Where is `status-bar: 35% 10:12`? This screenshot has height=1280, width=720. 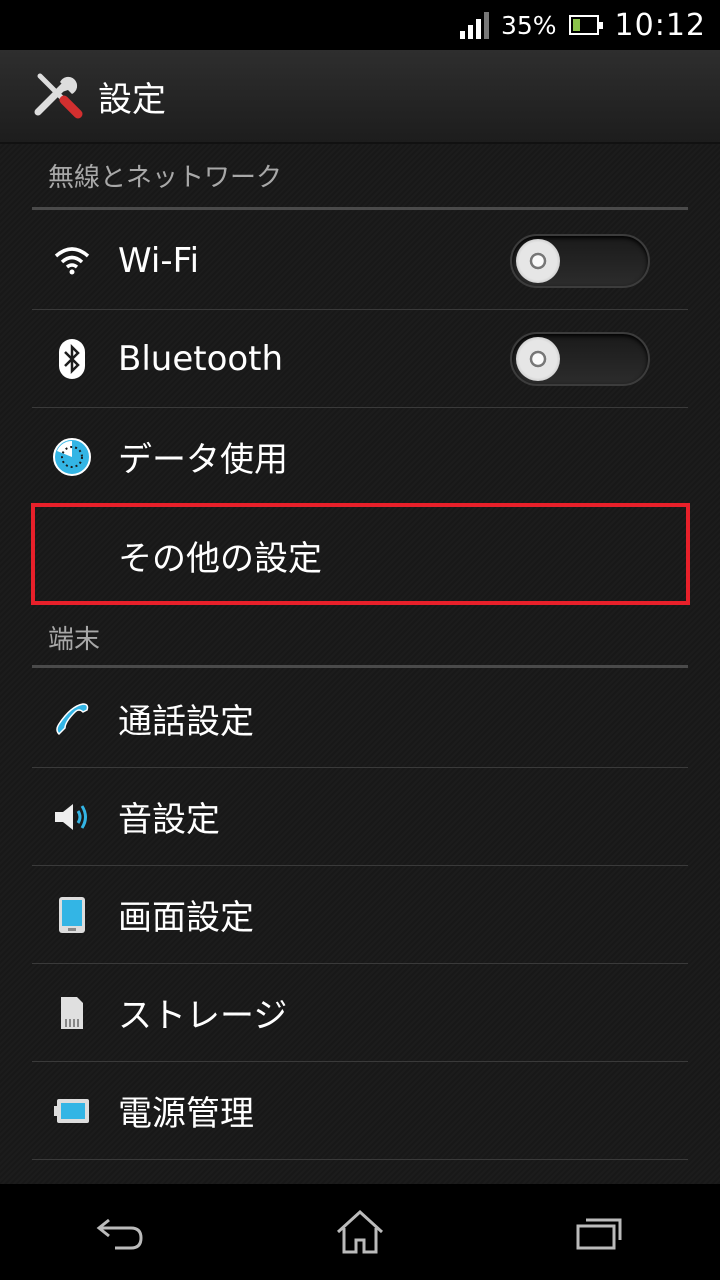 status-bar: 35% 10:12 is located at coordinates (360, 25).